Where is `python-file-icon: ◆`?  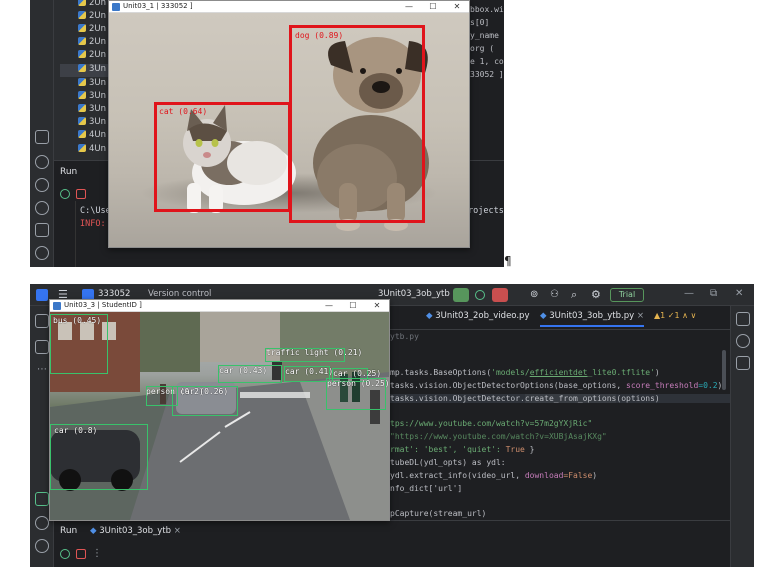
python-file-icon: ◆ is located at coordinates (95, 531).